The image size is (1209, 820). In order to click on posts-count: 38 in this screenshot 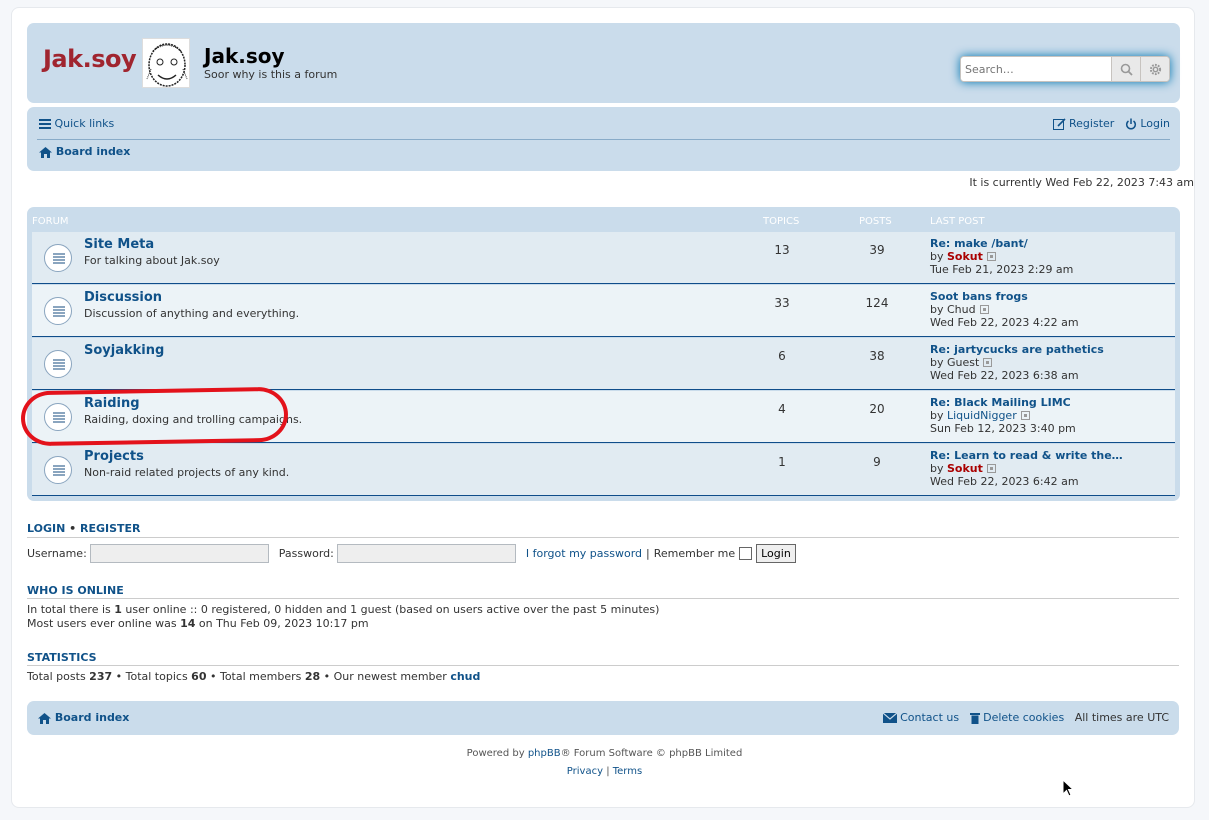, I will do `click(877, 356)`.